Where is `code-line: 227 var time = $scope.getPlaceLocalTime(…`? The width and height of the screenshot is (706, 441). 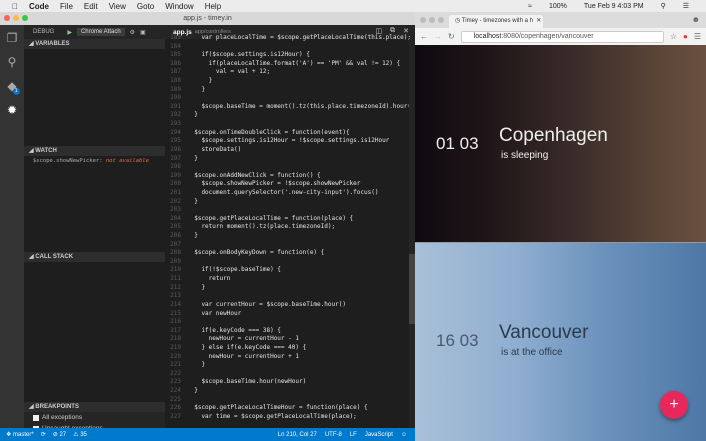
code-line: 227 var time = $scope.getPlaceLocalTime(… is located at coordinates (287, 417).